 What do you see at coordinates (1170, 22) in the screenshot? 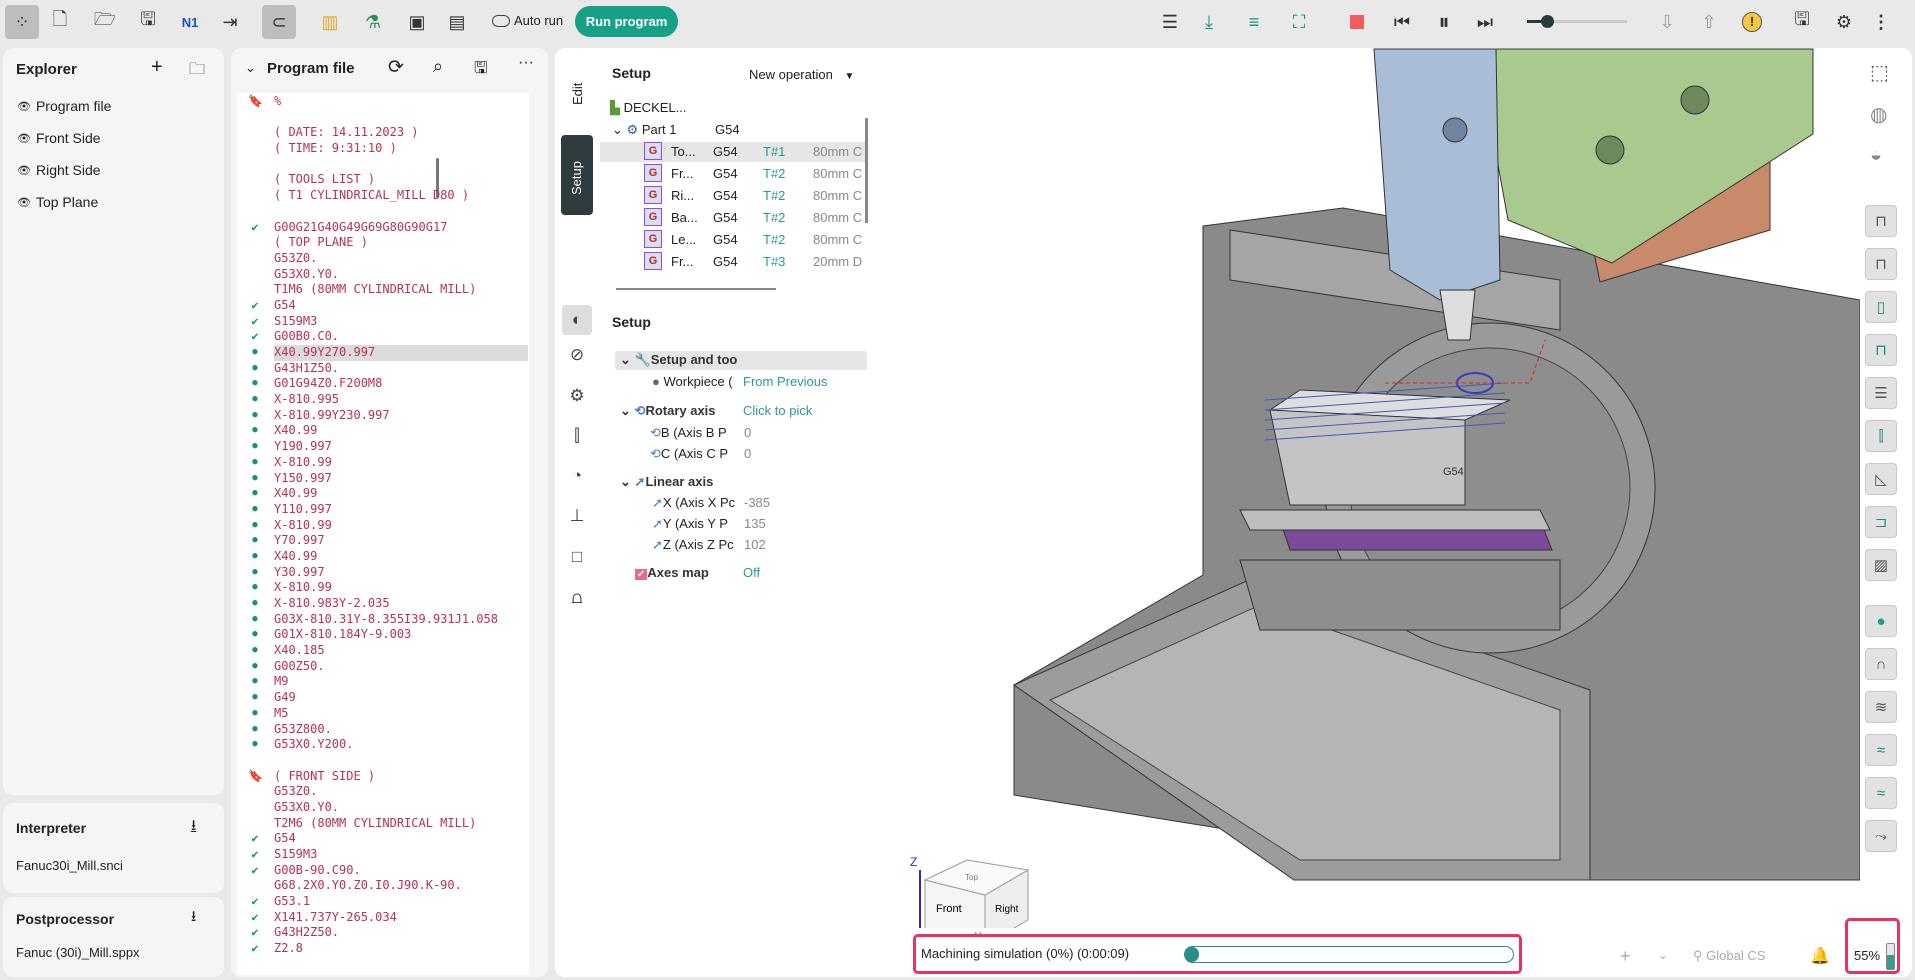
I see `list-icon: ☰` at bounding box center [1170, 22].